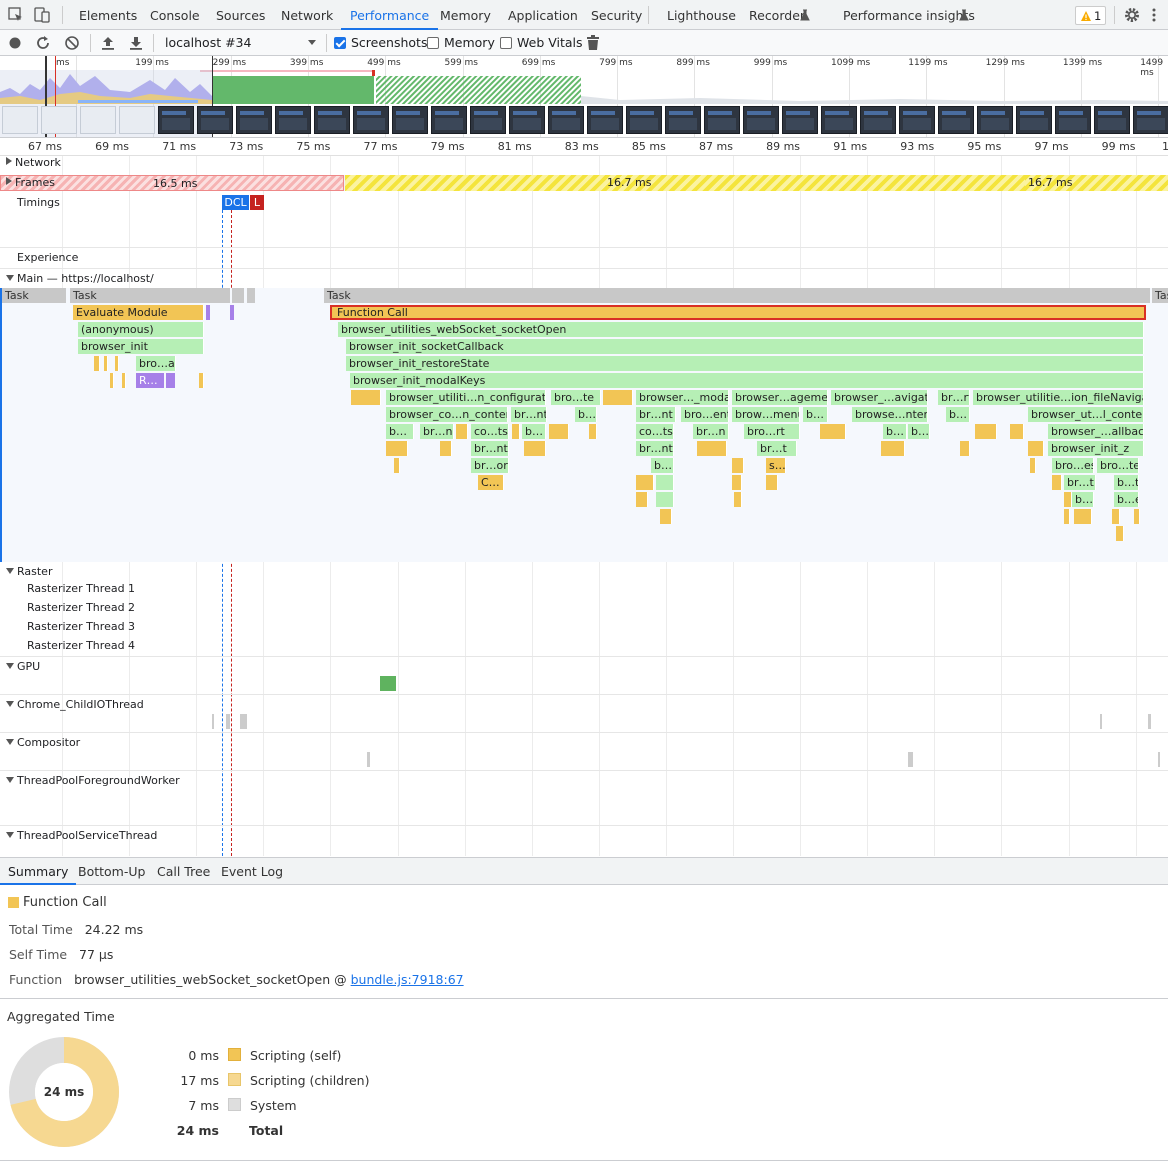 Image resolution: width=1168 pixels, height=1162 pixels. I want to click on task-bar, so click(251, 295).